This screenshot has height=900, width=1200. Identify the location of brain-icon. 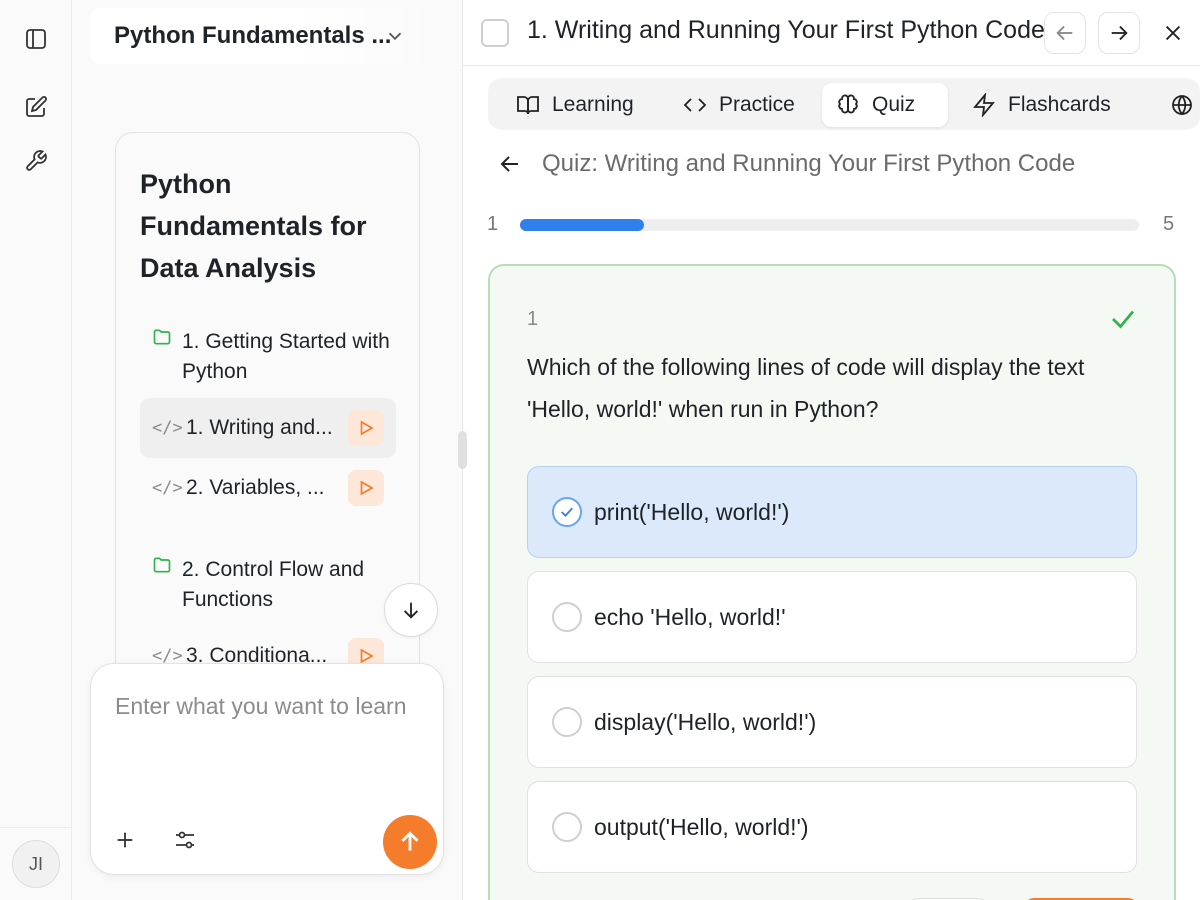
(848, 104).